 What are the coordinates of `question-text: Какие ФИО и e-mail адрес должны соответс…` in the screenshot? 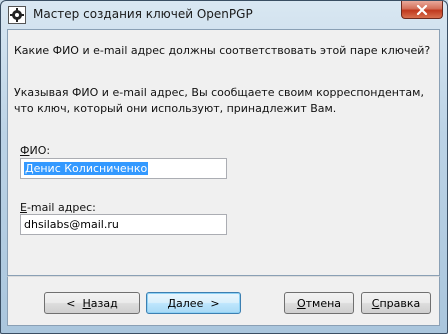 It's located at (222, 50).